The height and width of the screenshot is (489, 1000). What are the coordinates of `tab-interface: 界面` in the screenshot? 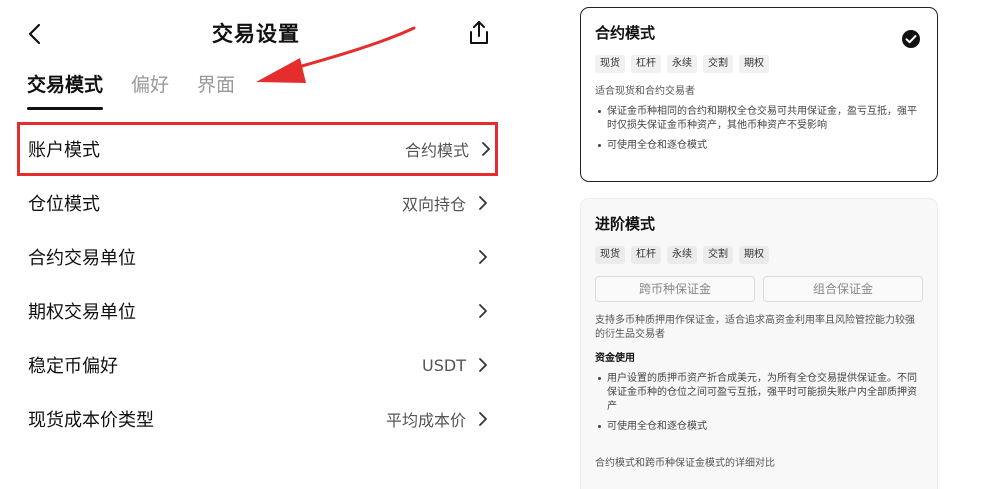 It's located at (216, 90).